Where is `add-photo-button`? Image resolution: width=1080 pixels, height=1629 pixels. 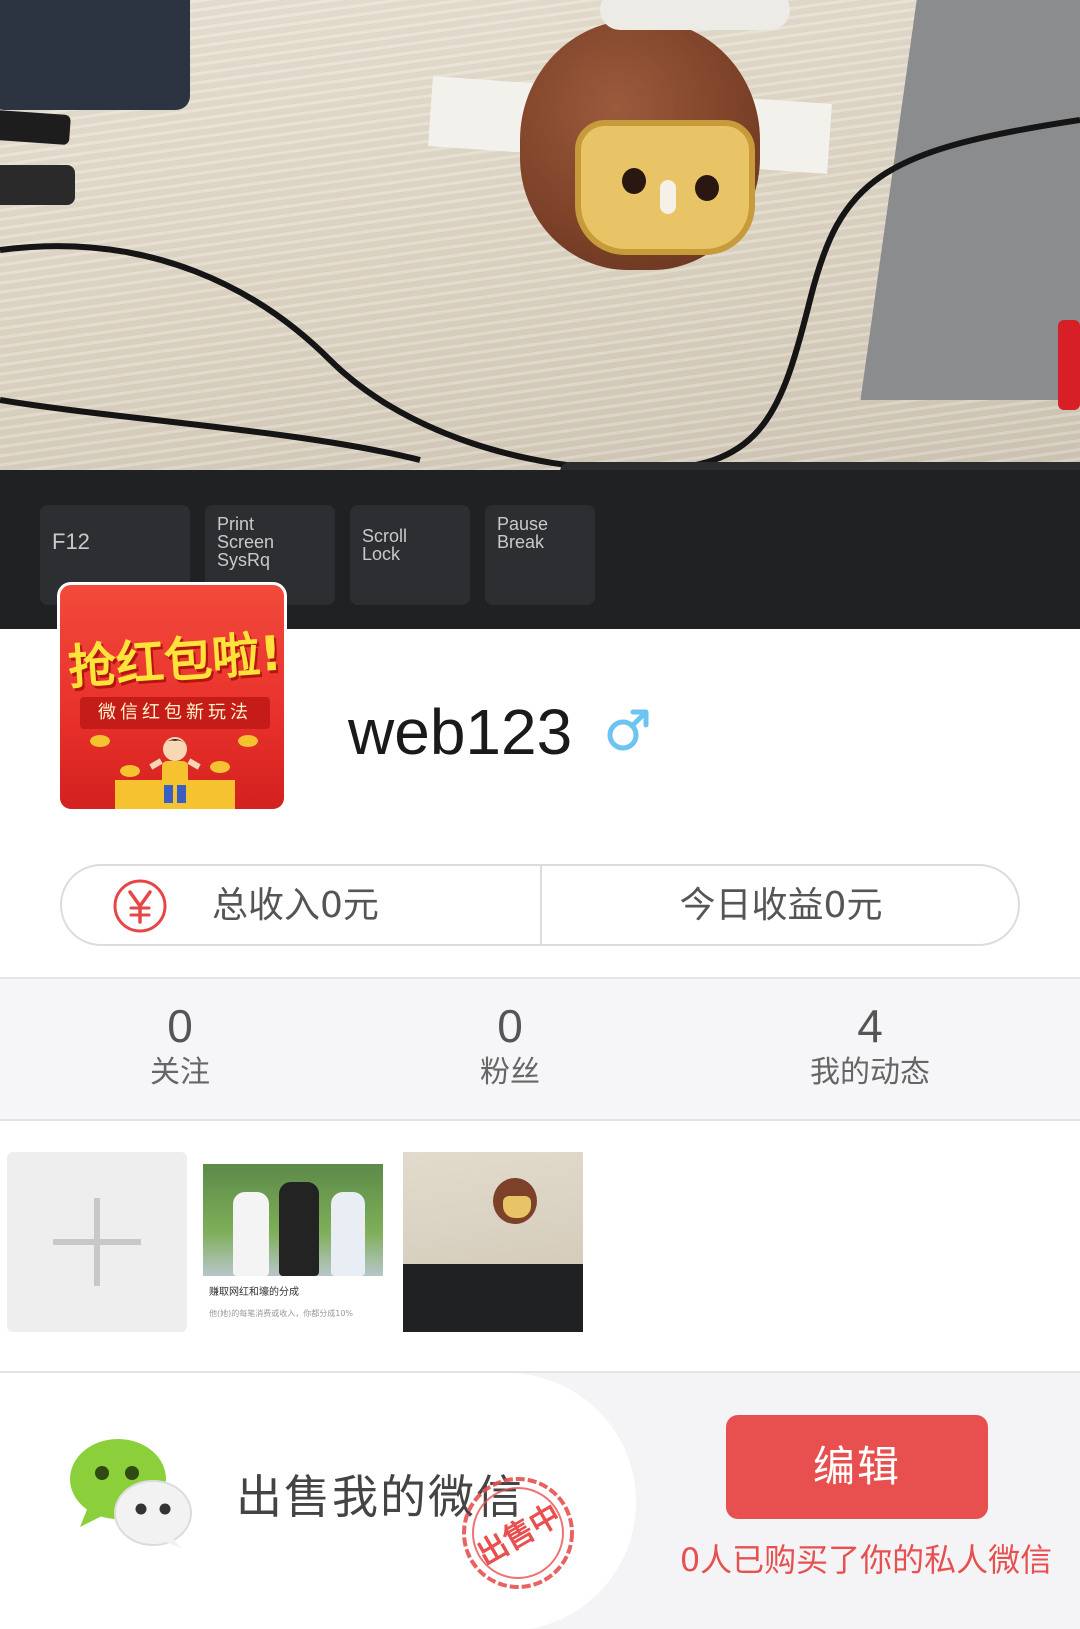 add-photo-button is located at coordinates (97, 1242).